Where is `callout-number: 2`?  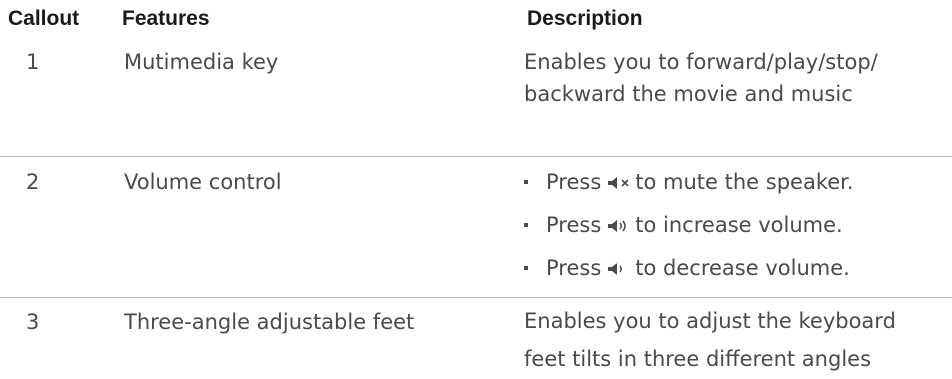
callout-number: 2 is located at coordinates (33, 182).